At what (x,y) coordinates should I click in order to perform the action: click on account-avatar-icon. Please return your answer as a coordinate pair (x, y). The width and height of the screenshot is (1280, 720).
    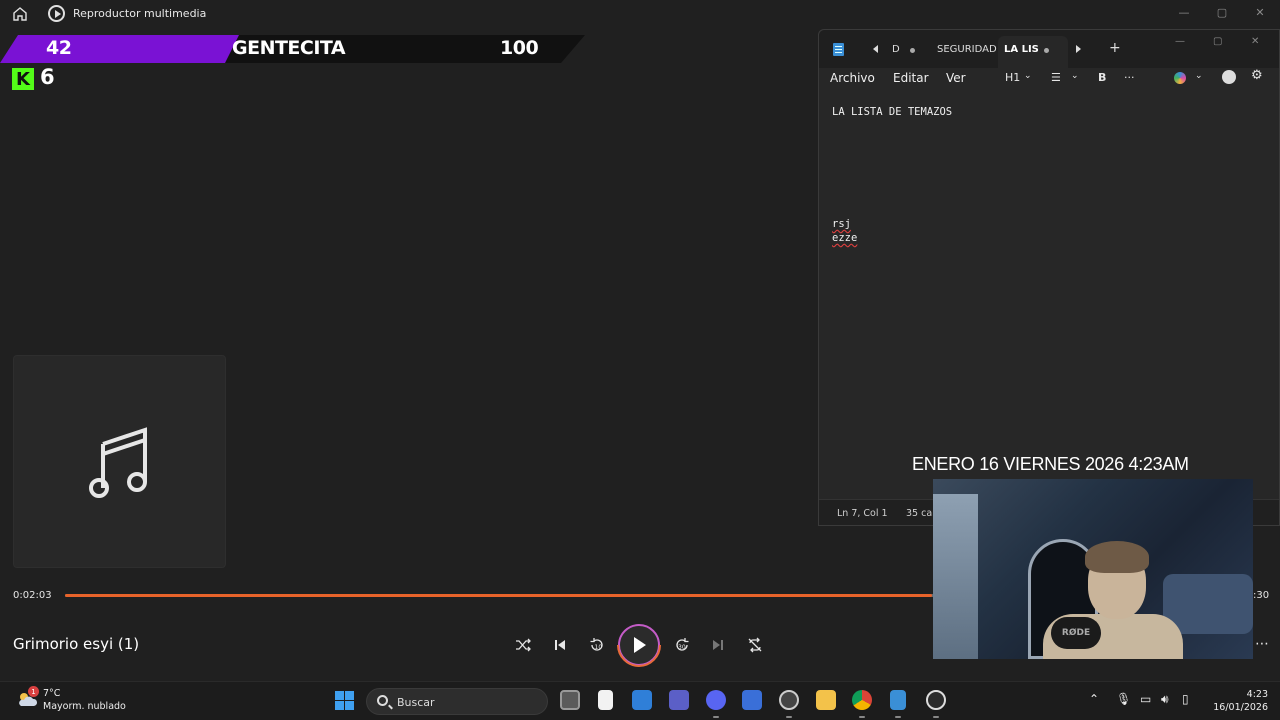
    Looking at the image, I should click on (1229, 77).